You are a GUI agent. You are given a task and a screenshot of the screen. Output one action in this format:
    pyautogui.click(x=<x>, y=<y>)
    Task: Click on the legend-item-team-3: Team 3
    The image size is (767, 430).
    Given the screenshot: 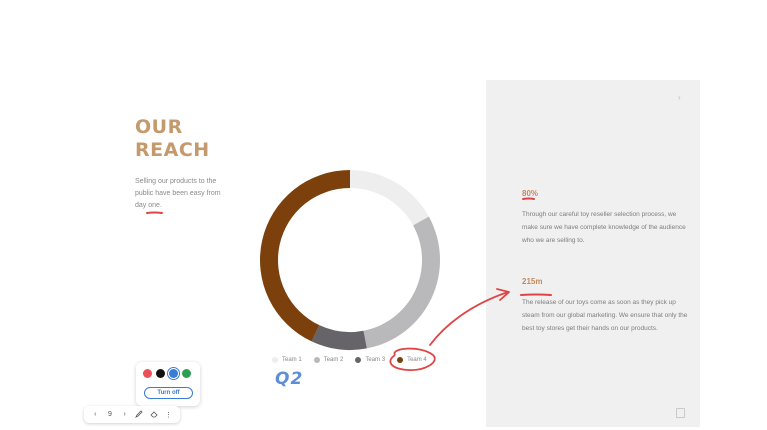 What is the action you would take?
    pyautogui.click(x=370, y=360)
    